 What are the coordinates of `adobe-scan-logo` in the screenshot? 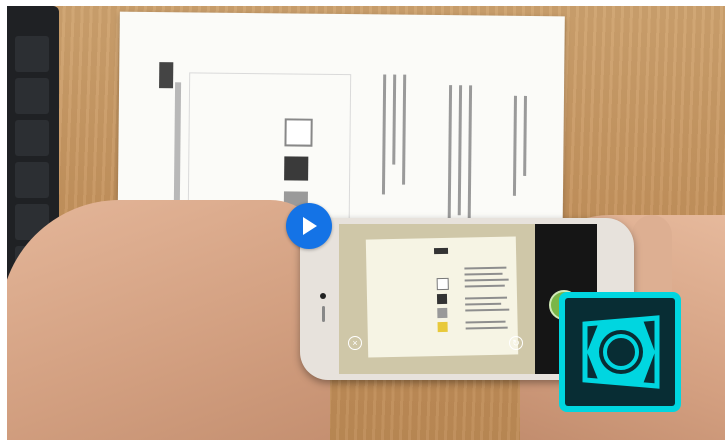 It's located at (620, 352).